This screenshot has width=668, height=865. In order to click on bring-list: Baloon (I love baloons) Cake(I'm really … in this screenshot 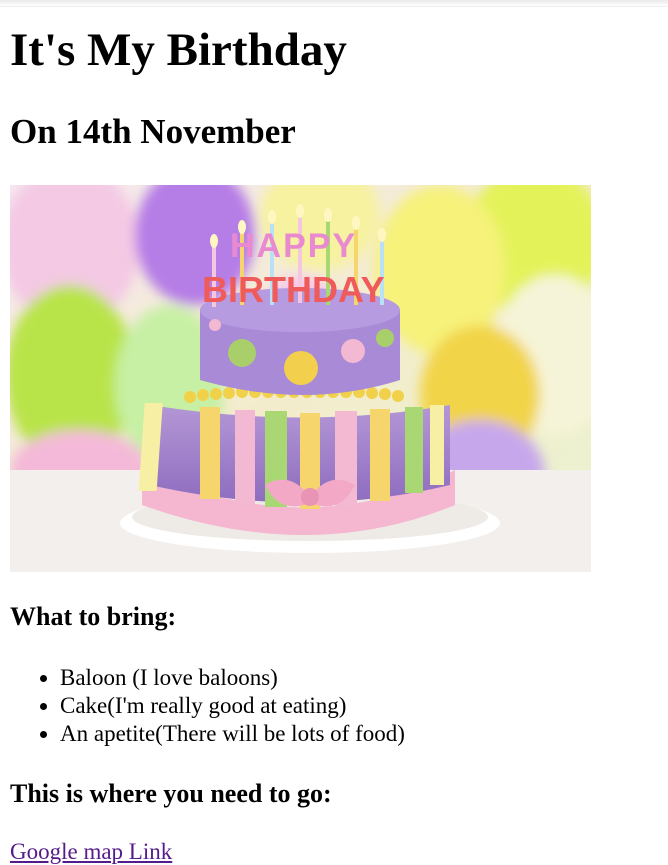, I will do `click(212, 706)`.